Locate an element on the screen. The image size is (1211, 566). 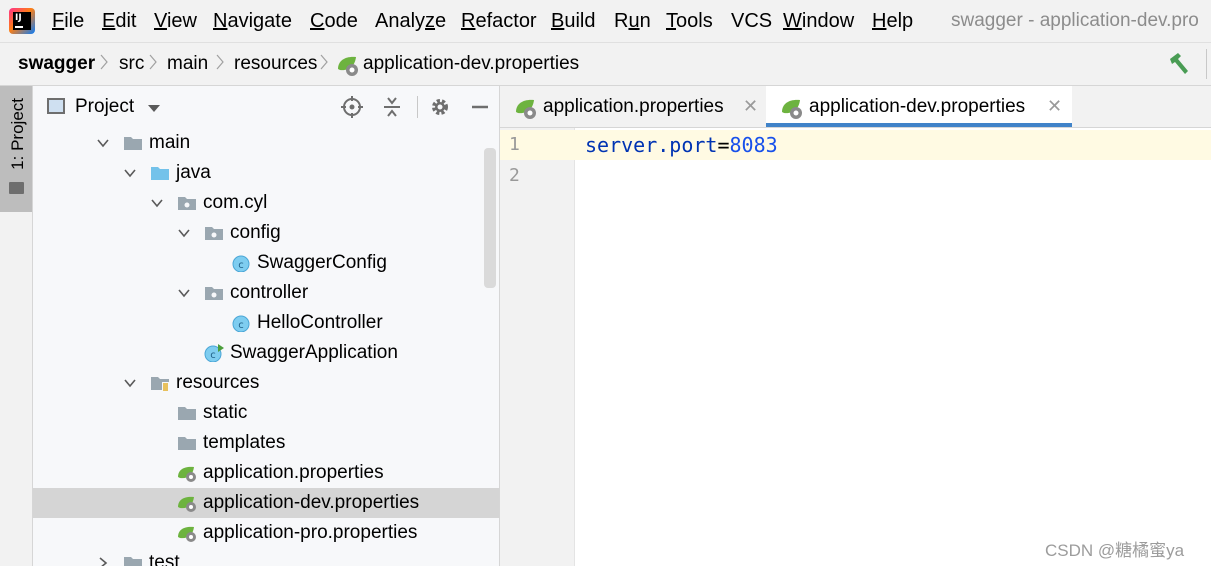
project-panel-header: Project is located at coordinates (266, 107).